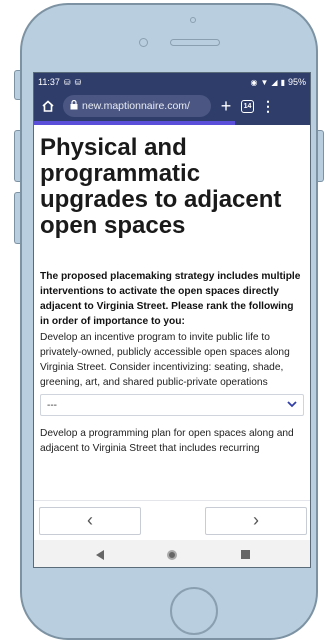  What do you see at coordinates (135, 123) in the screenshot?
I see `survey-progress-fill` at bounding box center [135, 123].